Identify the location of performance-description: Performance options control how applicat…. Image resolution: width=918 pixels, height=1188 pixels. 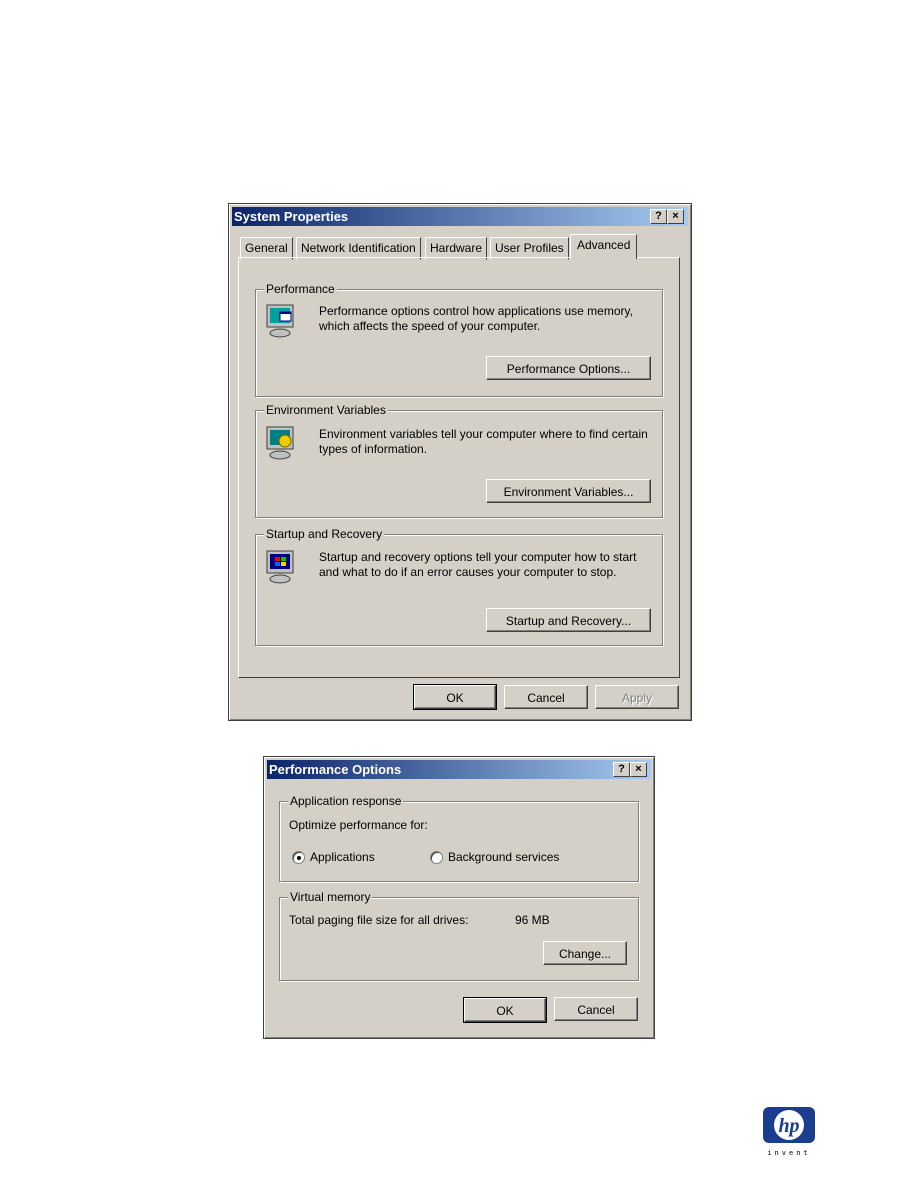
(476, 318).